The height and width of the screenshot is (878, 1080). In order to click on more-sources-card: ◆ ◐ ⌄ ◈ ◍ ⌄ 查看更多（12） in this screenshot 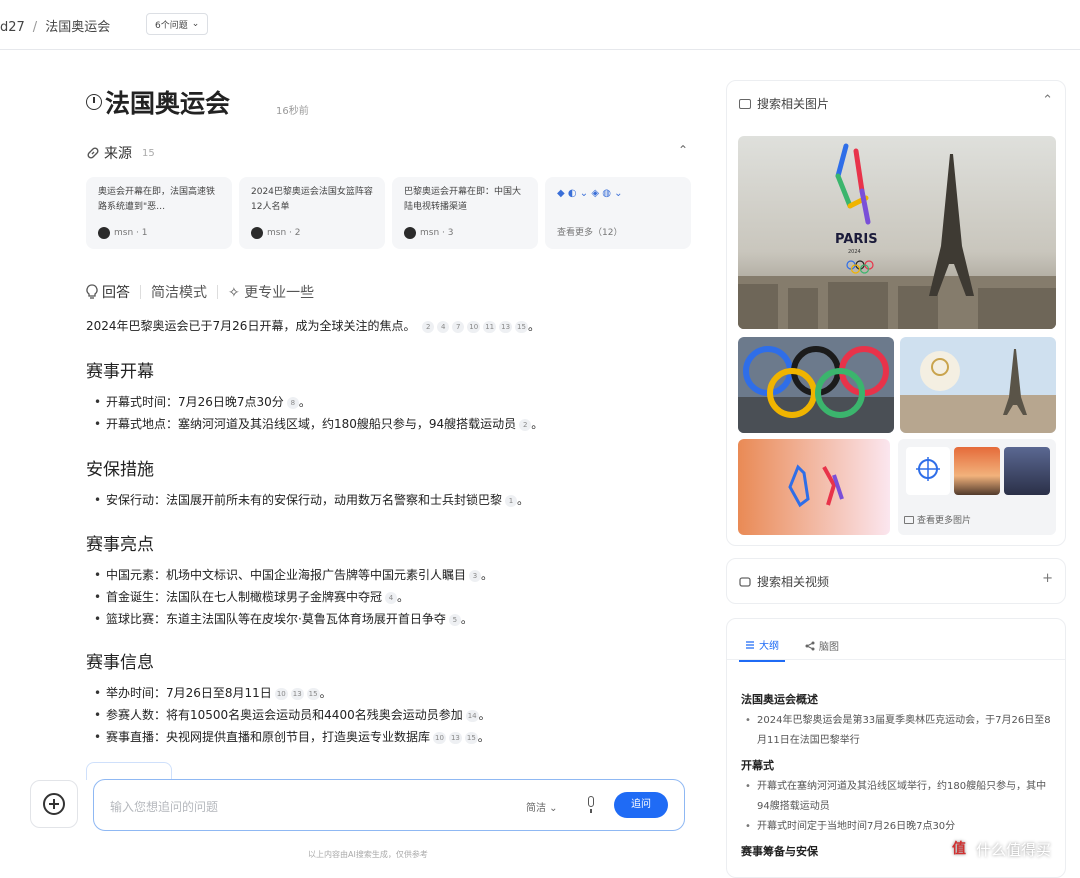, I will do `click(618, 213)`.